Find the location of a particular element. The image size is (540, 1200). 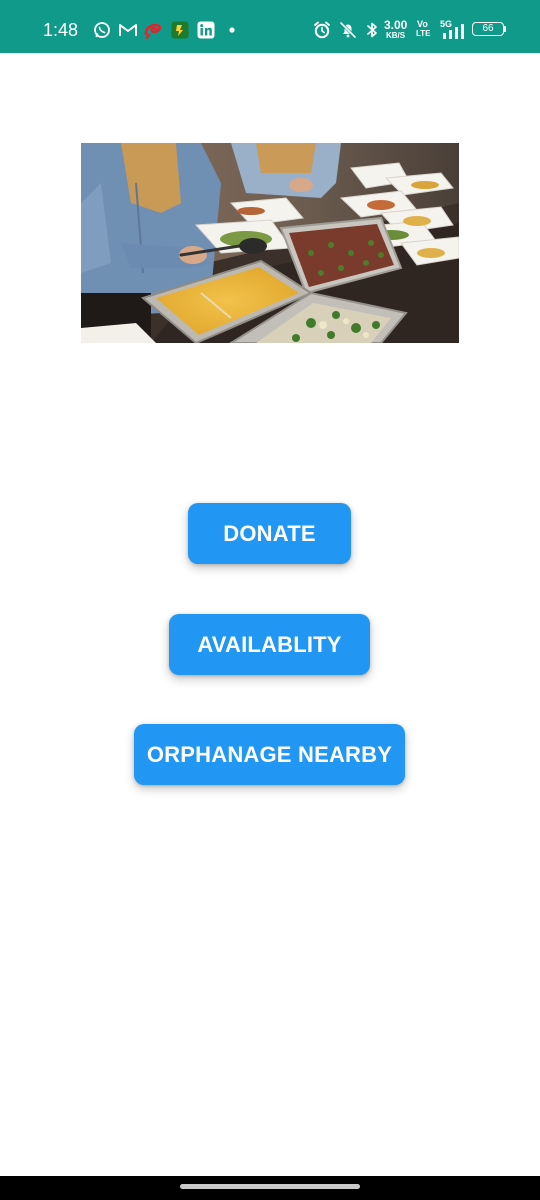

lte-label: LTE is located at coordinates (423, 33).